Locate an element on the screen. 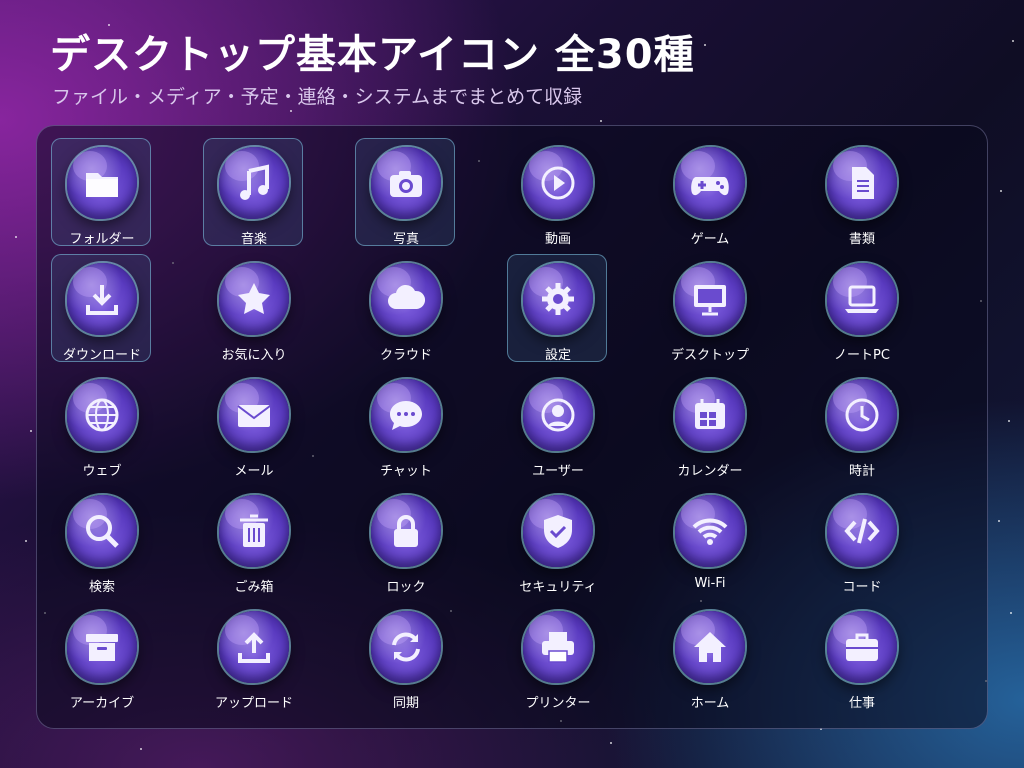  icon-tile-play: 動画 is located at coordinates (557, 192).